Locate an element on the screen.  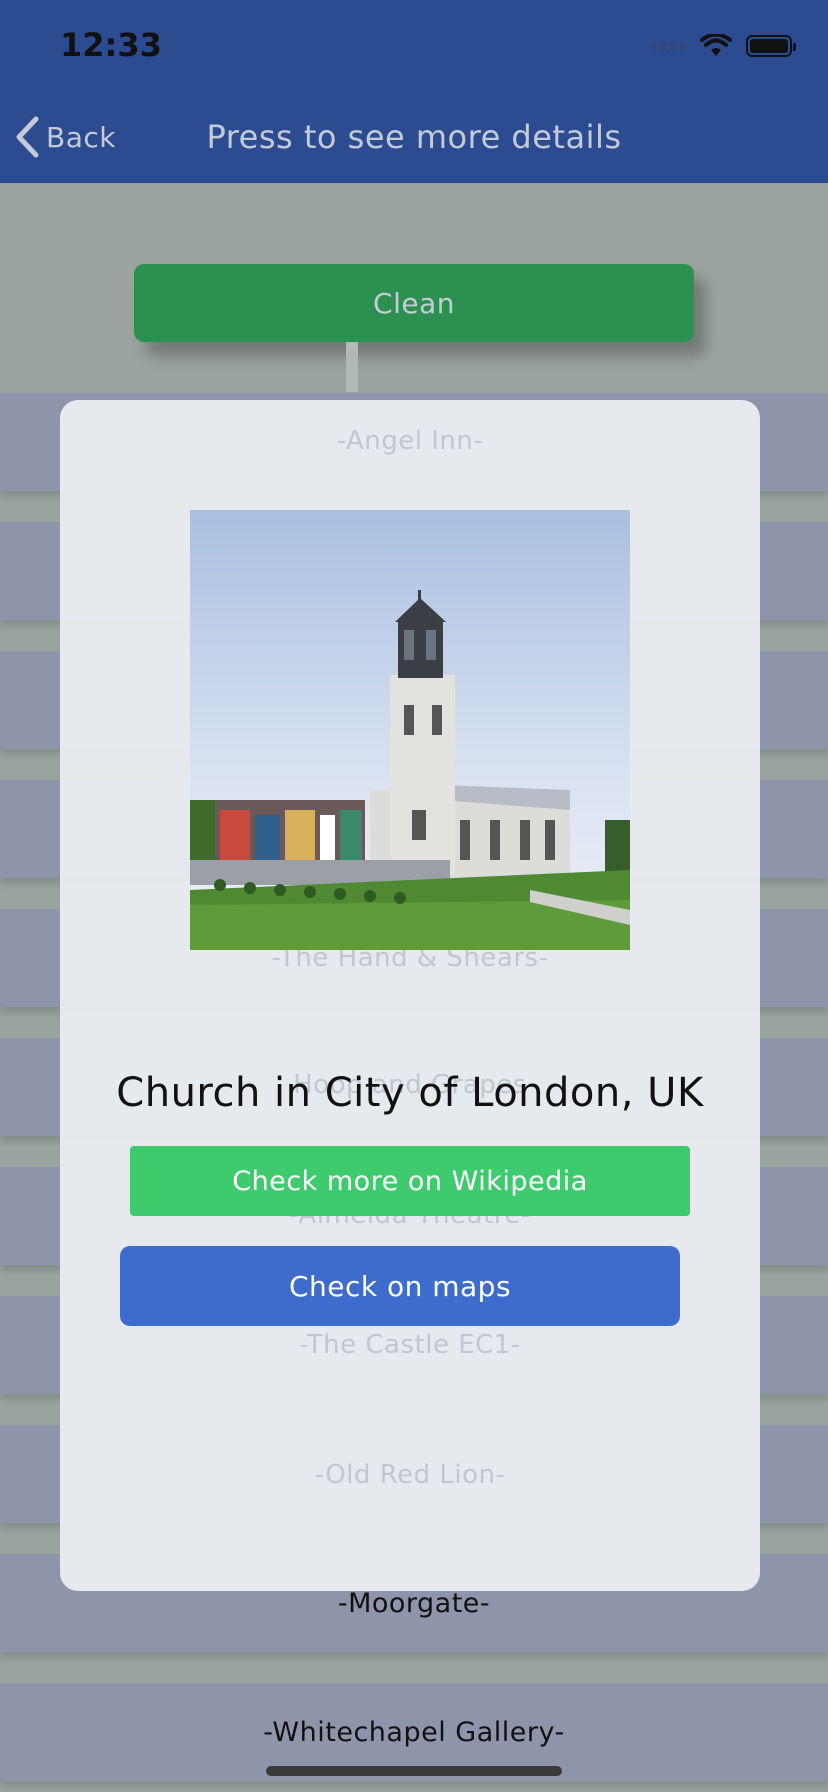
ghost-list-label: -The Castle EC1- is located at coordinates (410, 1345).